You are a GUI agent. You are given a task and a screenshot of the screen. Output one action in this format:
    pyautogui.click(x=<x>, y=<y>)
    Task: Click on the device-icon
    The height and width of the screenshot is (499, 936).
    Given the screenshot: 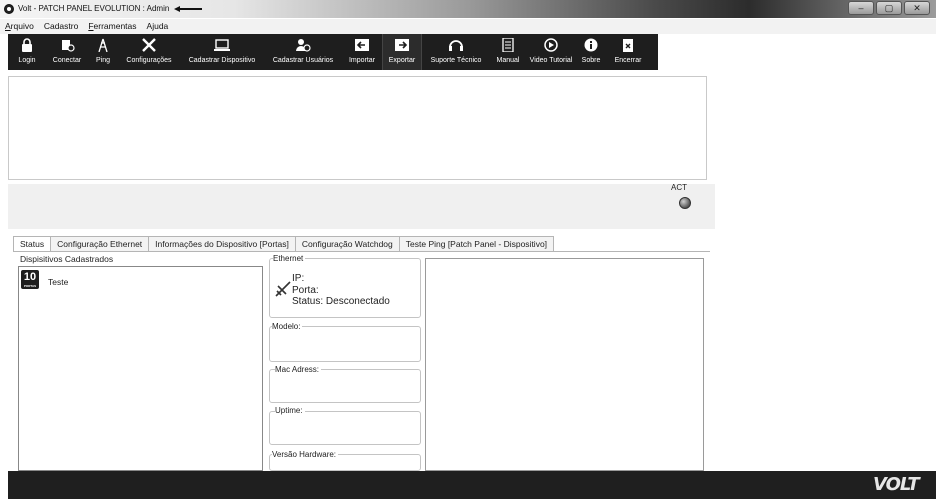 What is the action you would take?
    pyautogui.click(x=222, y=45)
    